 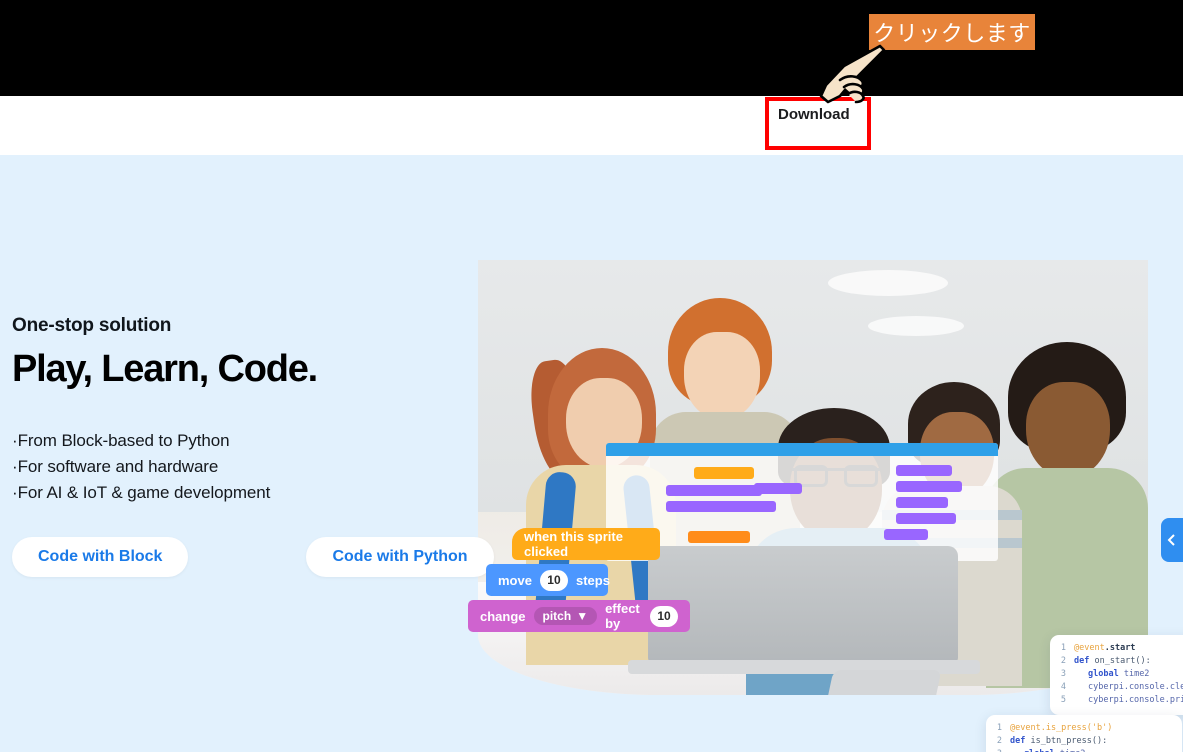 I want to click on scratch-block-motion: move 10 steps, so click(x=548, y=580).